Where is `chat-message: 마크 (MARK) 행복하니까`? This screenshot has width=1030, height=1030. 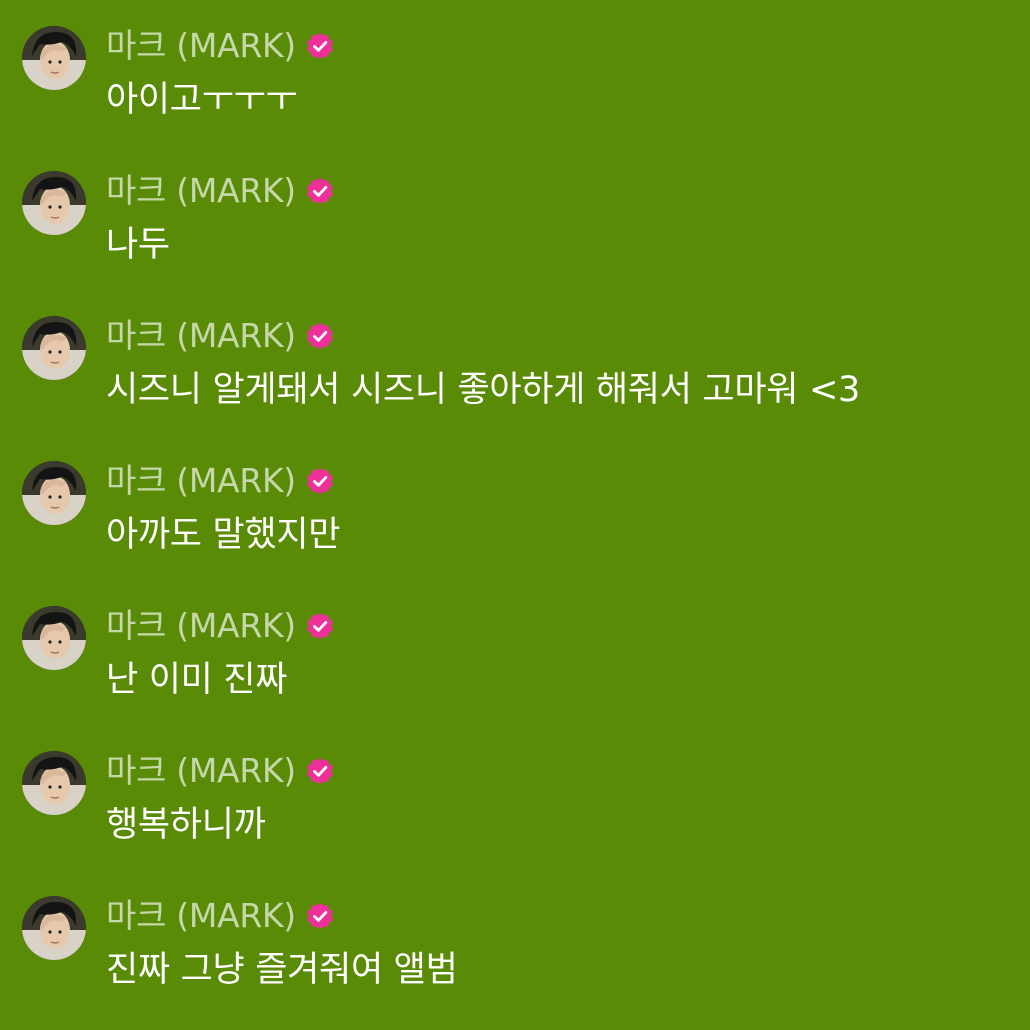
chat-message: 마크 (MARK) 행복하니까 is located at coordinates (515, 795).